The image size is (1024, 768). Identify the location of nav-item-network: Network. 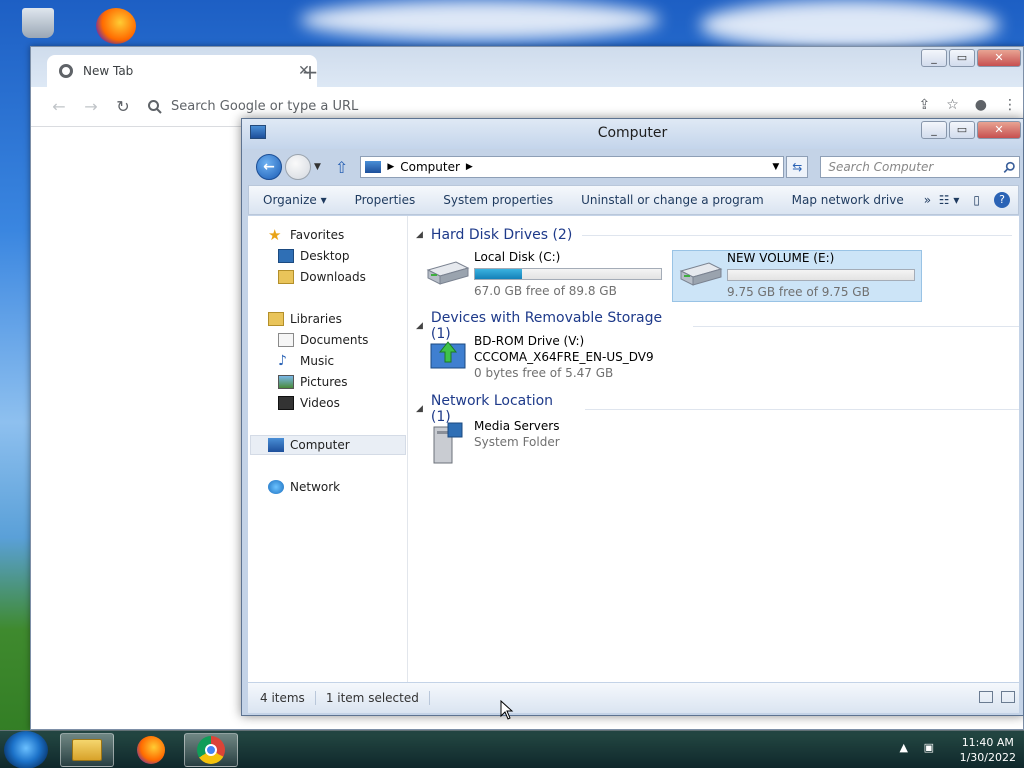
(304, 487).